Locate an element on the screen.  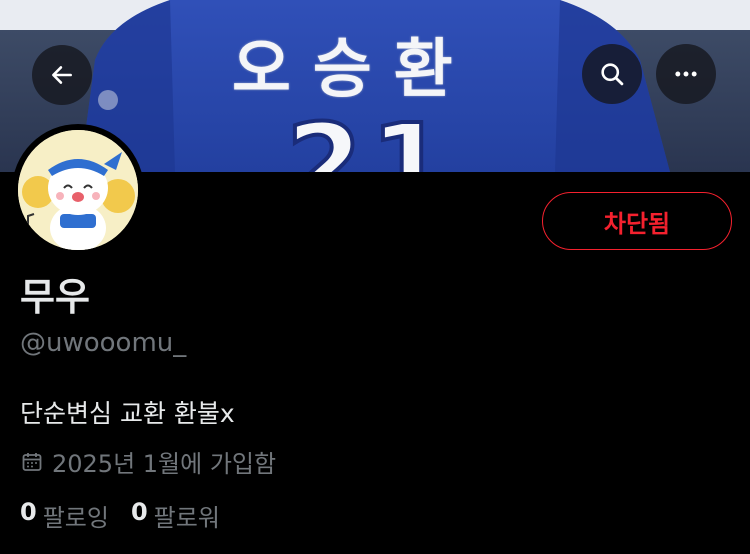
avatar-image is located at coordinates (78, 190).